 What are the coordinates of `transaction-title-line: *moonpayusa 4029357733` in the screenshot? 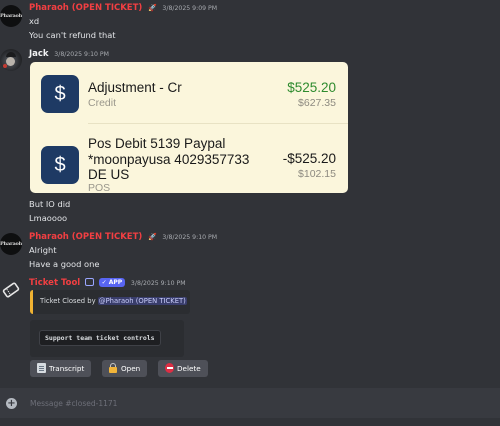 It's located at (169, 159).